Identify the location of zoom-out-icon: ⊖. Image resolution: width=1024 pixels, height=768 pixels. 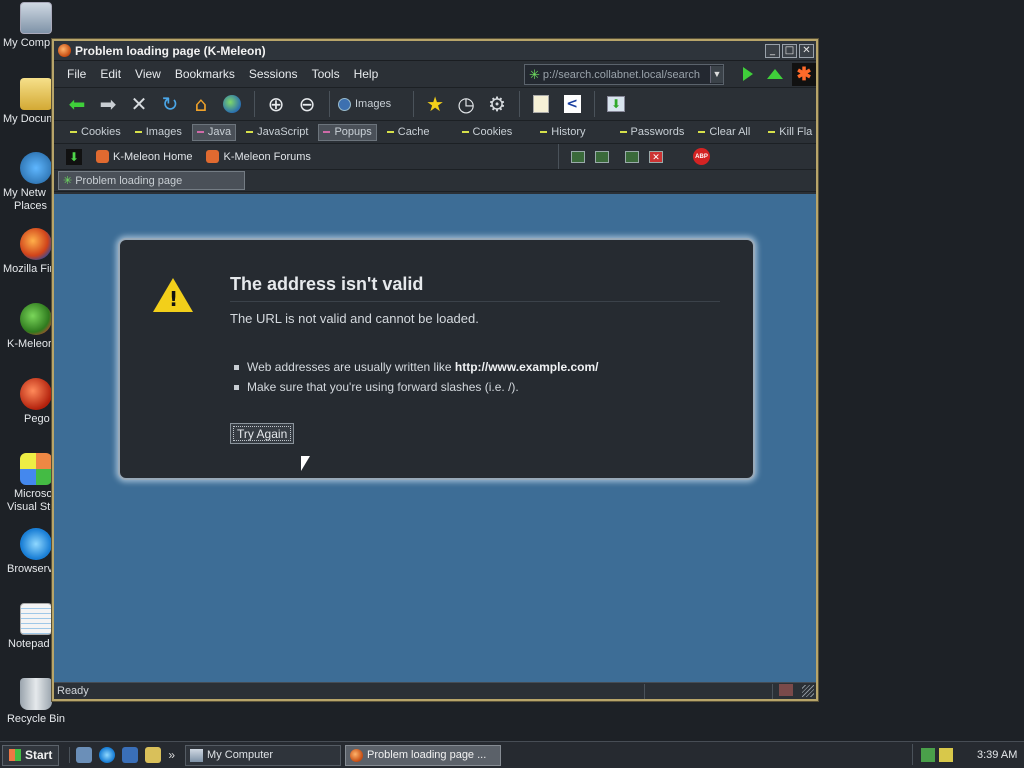
(307, 104).